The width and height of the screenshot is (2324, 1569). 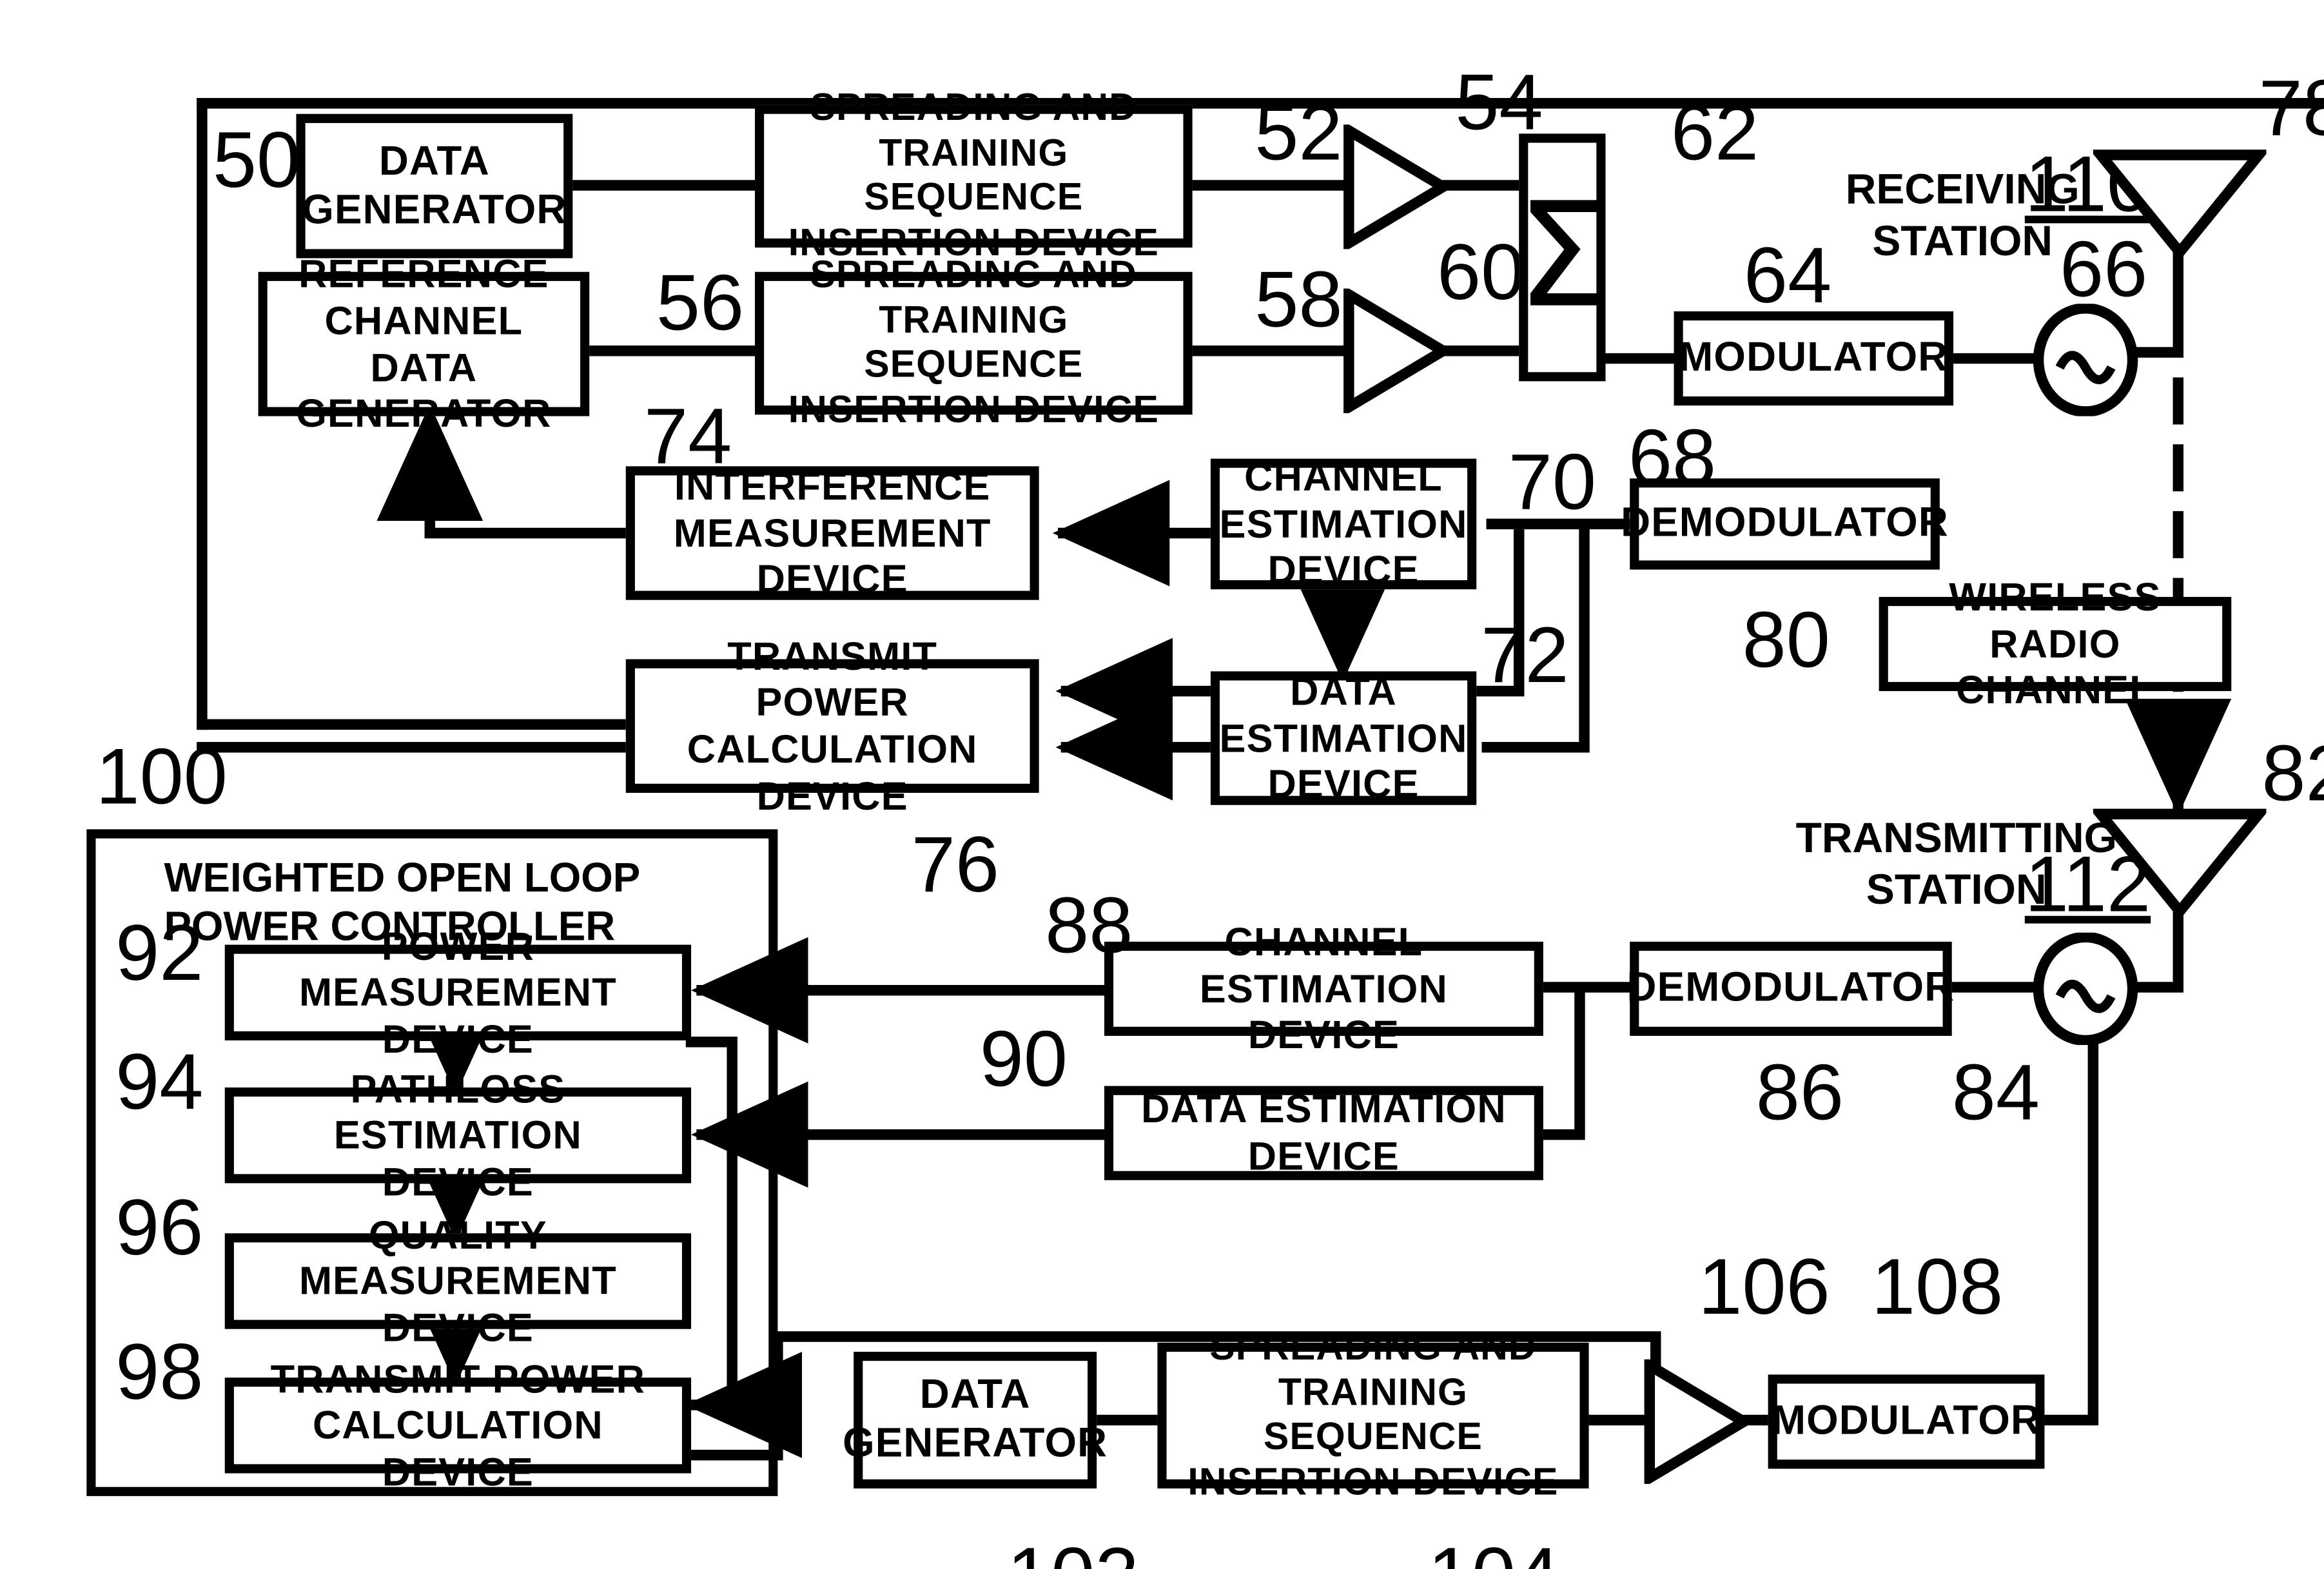 What do you see at coordinates (700, 303) in the screenshot?
I see `ref-number-56: 56` at bounding box center [700, 303].